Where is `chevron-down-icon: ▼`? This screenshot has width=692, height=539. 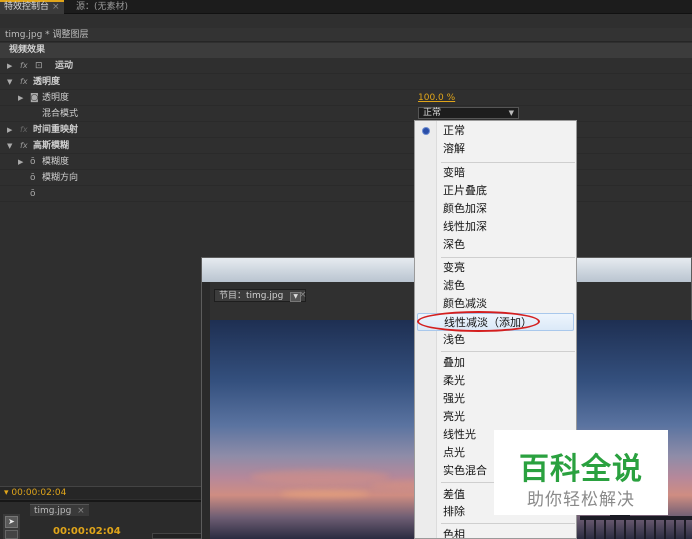
chevron-down-icon: ▼ is located at coordinates (511, 113).